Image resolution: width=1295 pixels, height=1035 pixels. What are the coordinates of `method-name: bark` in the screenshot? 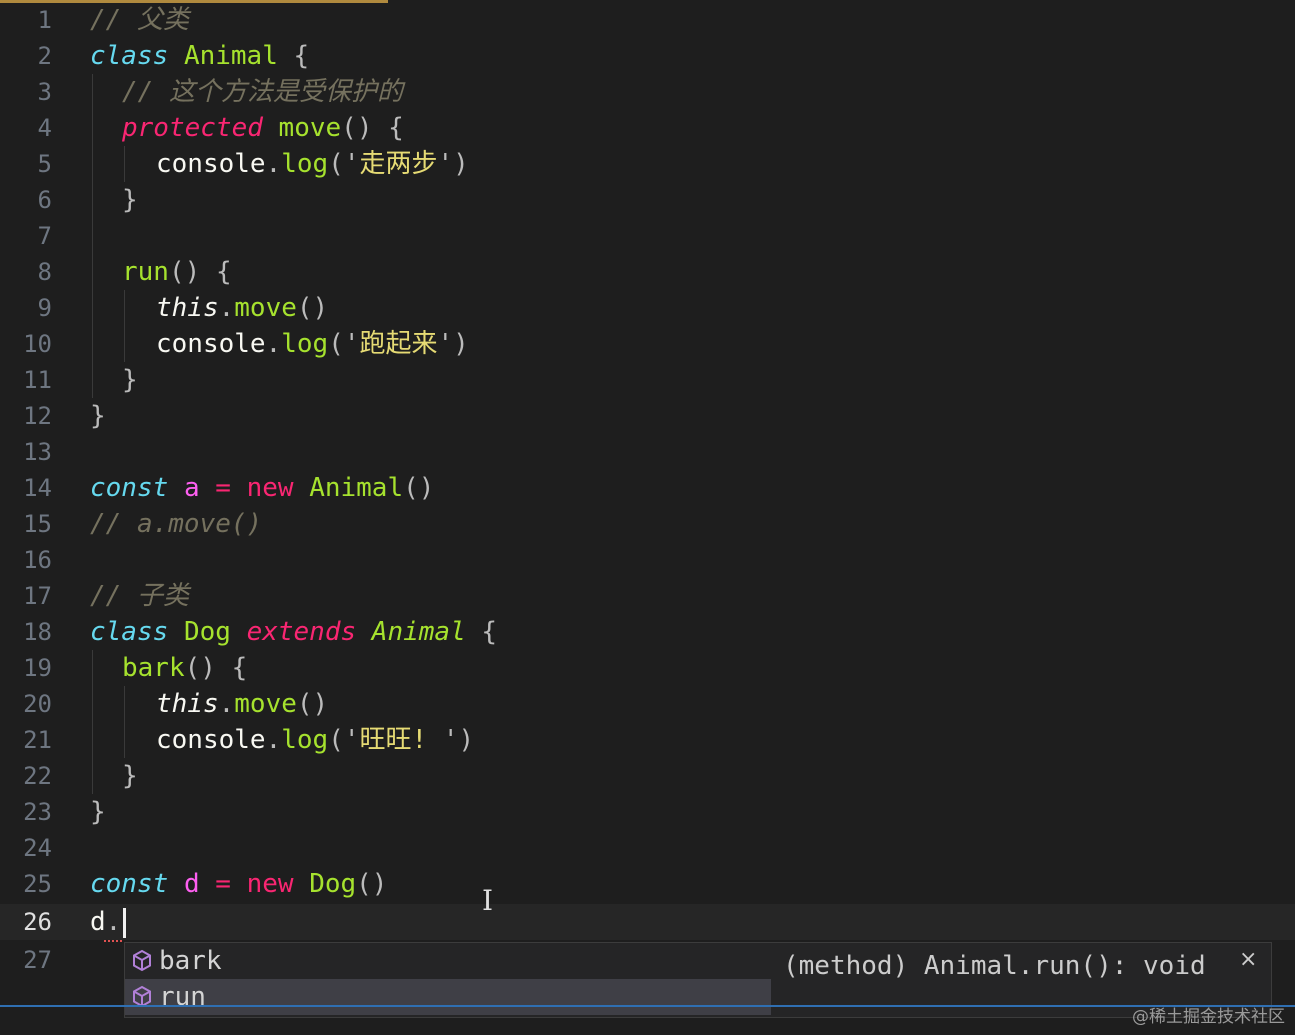 It's located at (153, 668).